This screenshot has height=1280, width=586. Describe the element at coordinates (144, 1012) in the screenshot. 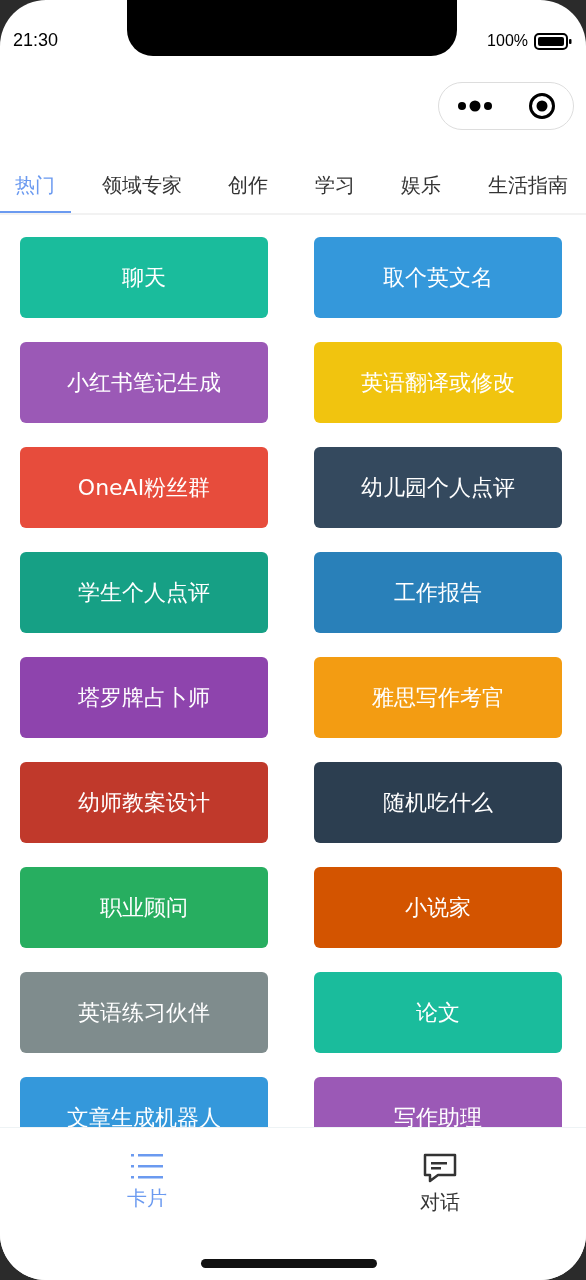

I see `prompt-card: 英语练习伙伴` at that location.